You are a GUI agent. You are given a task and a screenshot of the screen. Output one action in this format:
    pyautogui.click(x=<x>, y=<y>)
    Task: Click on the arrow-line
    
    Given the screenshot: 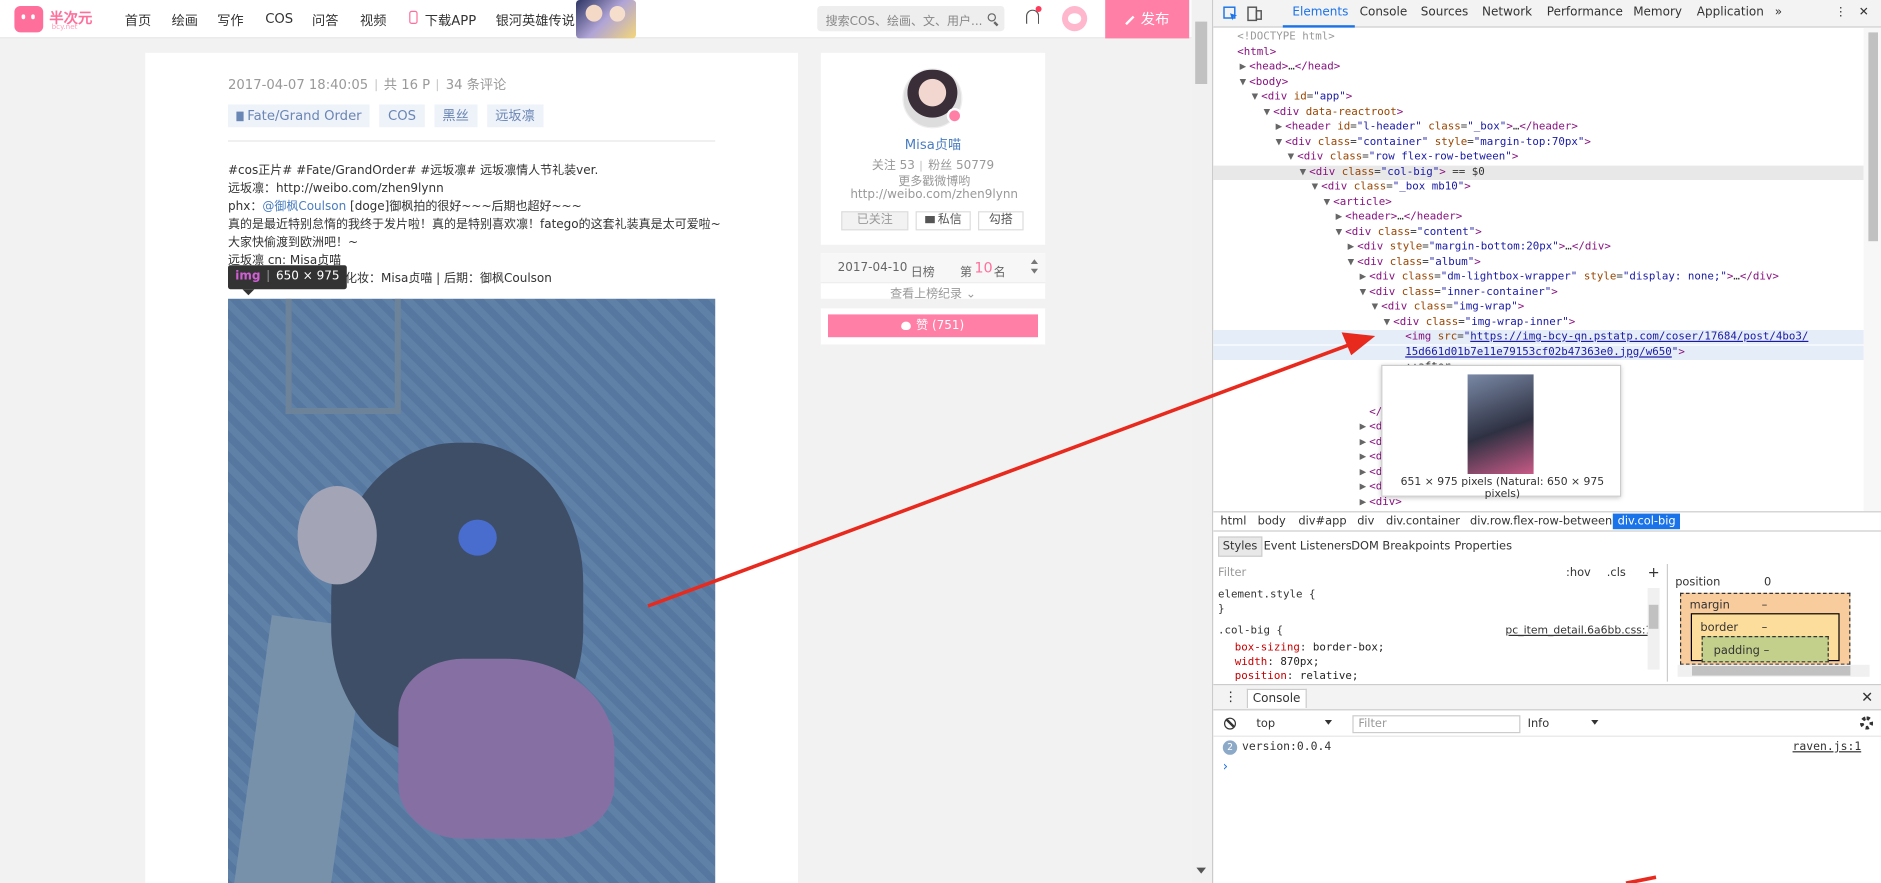 What is the action you would take?
    pyautogui.click(x=1001, y=474)
    